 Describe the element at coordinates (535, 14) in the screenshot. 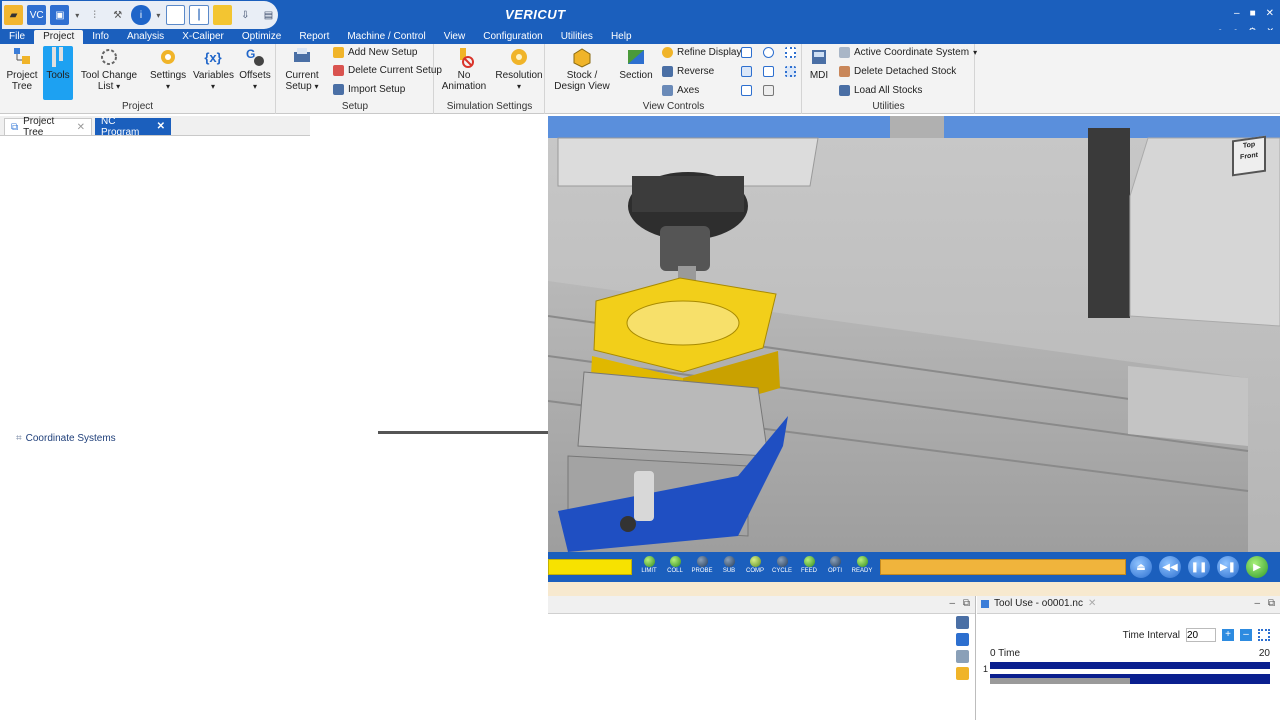

I see `app-brand: VERICUT` at that location.